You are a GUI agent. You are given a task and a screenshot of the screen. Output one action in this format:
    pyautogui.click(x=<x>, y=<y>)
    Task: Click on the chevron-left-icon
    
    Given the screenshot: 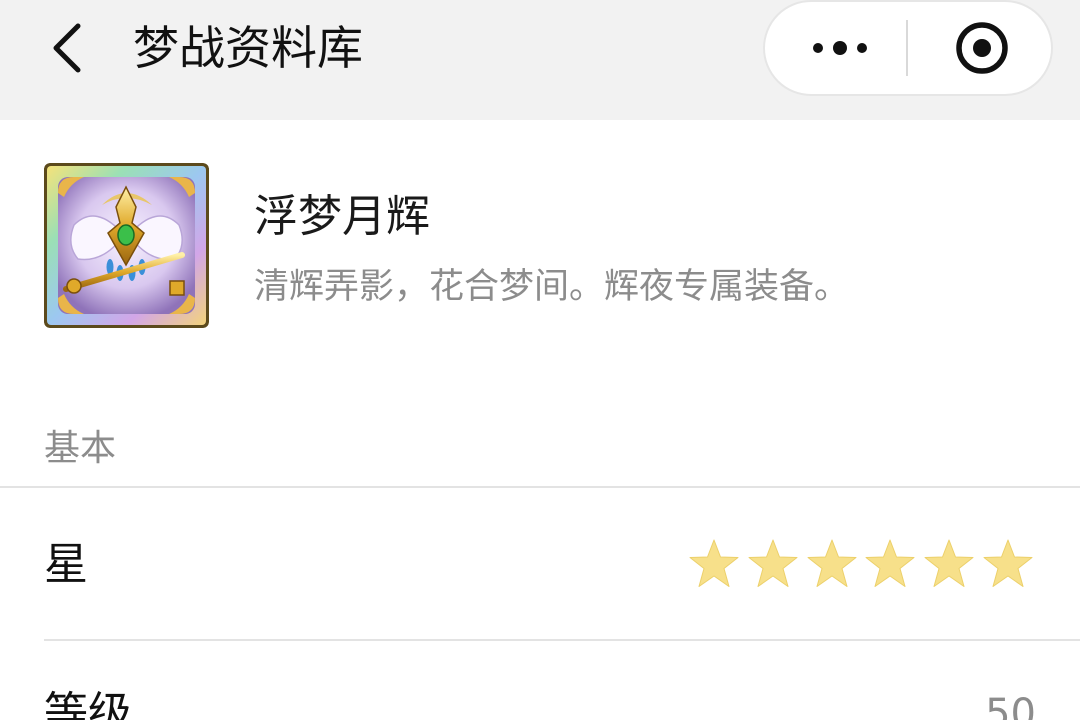 What is the action you would take?
    pyautogui.click(x=67, y=48)
    